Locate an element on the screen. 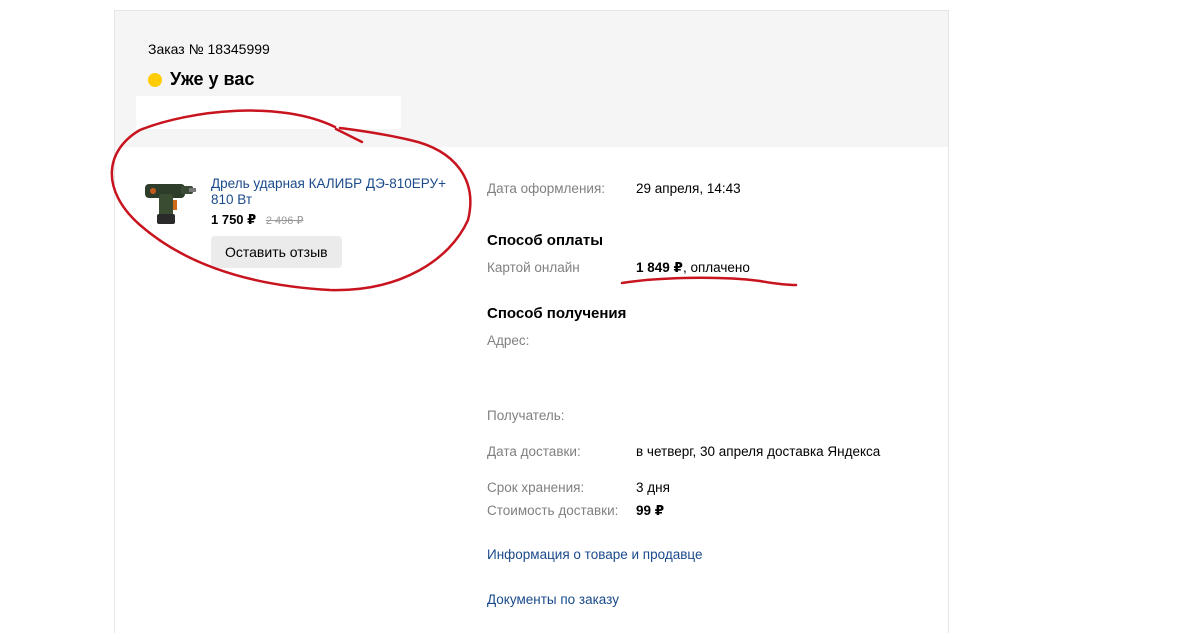 Image resolution: width=1200 pixels, height=633 pixels. recipient-label: Получатель: is located at coordinates (526, 415).